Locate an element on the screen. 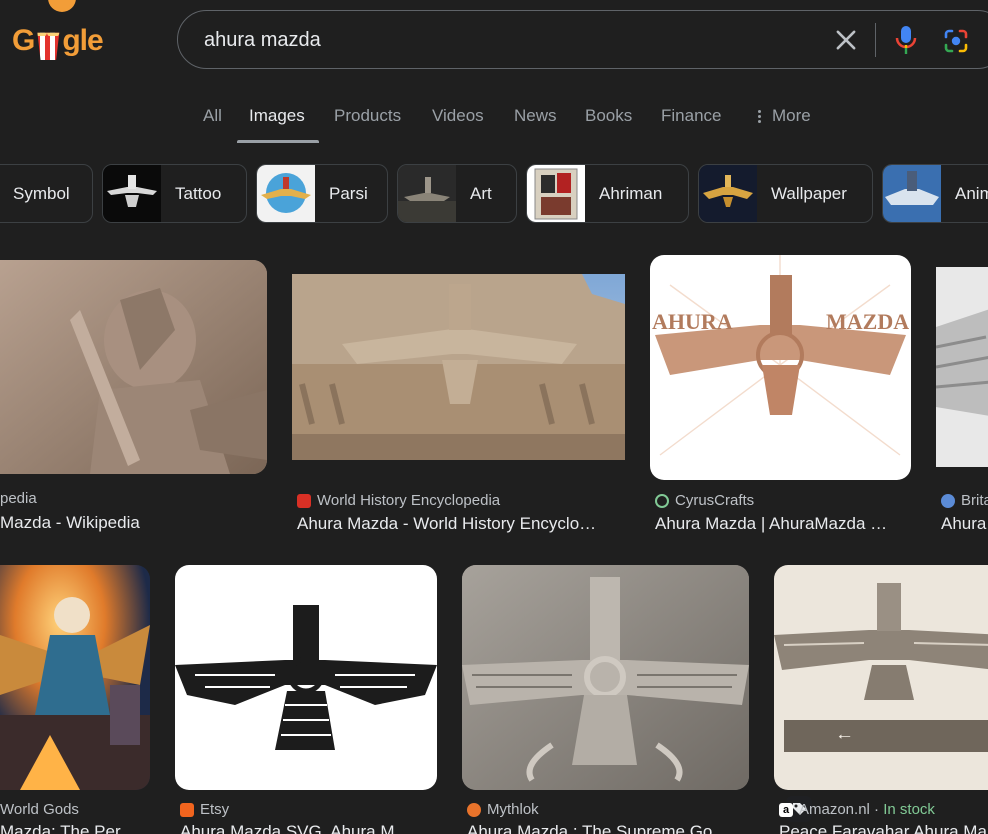 This screenshot has width=988, height=834. result-source: Brita is located at coordinates (964, 500).